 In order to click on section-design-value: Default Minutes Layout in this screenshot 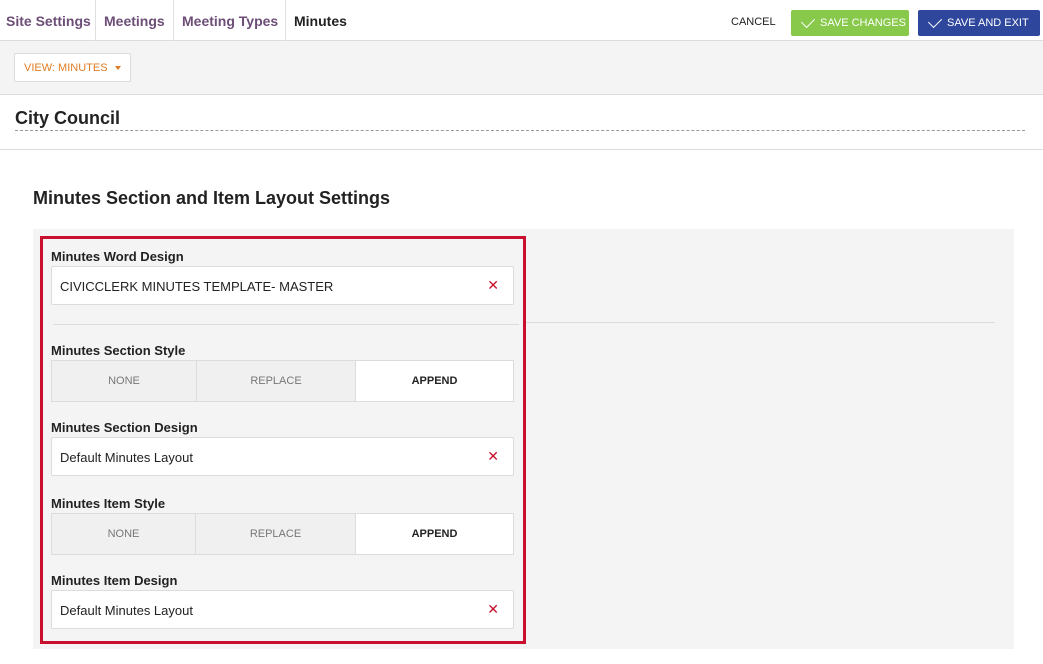, I will do `click(126, 457)`.